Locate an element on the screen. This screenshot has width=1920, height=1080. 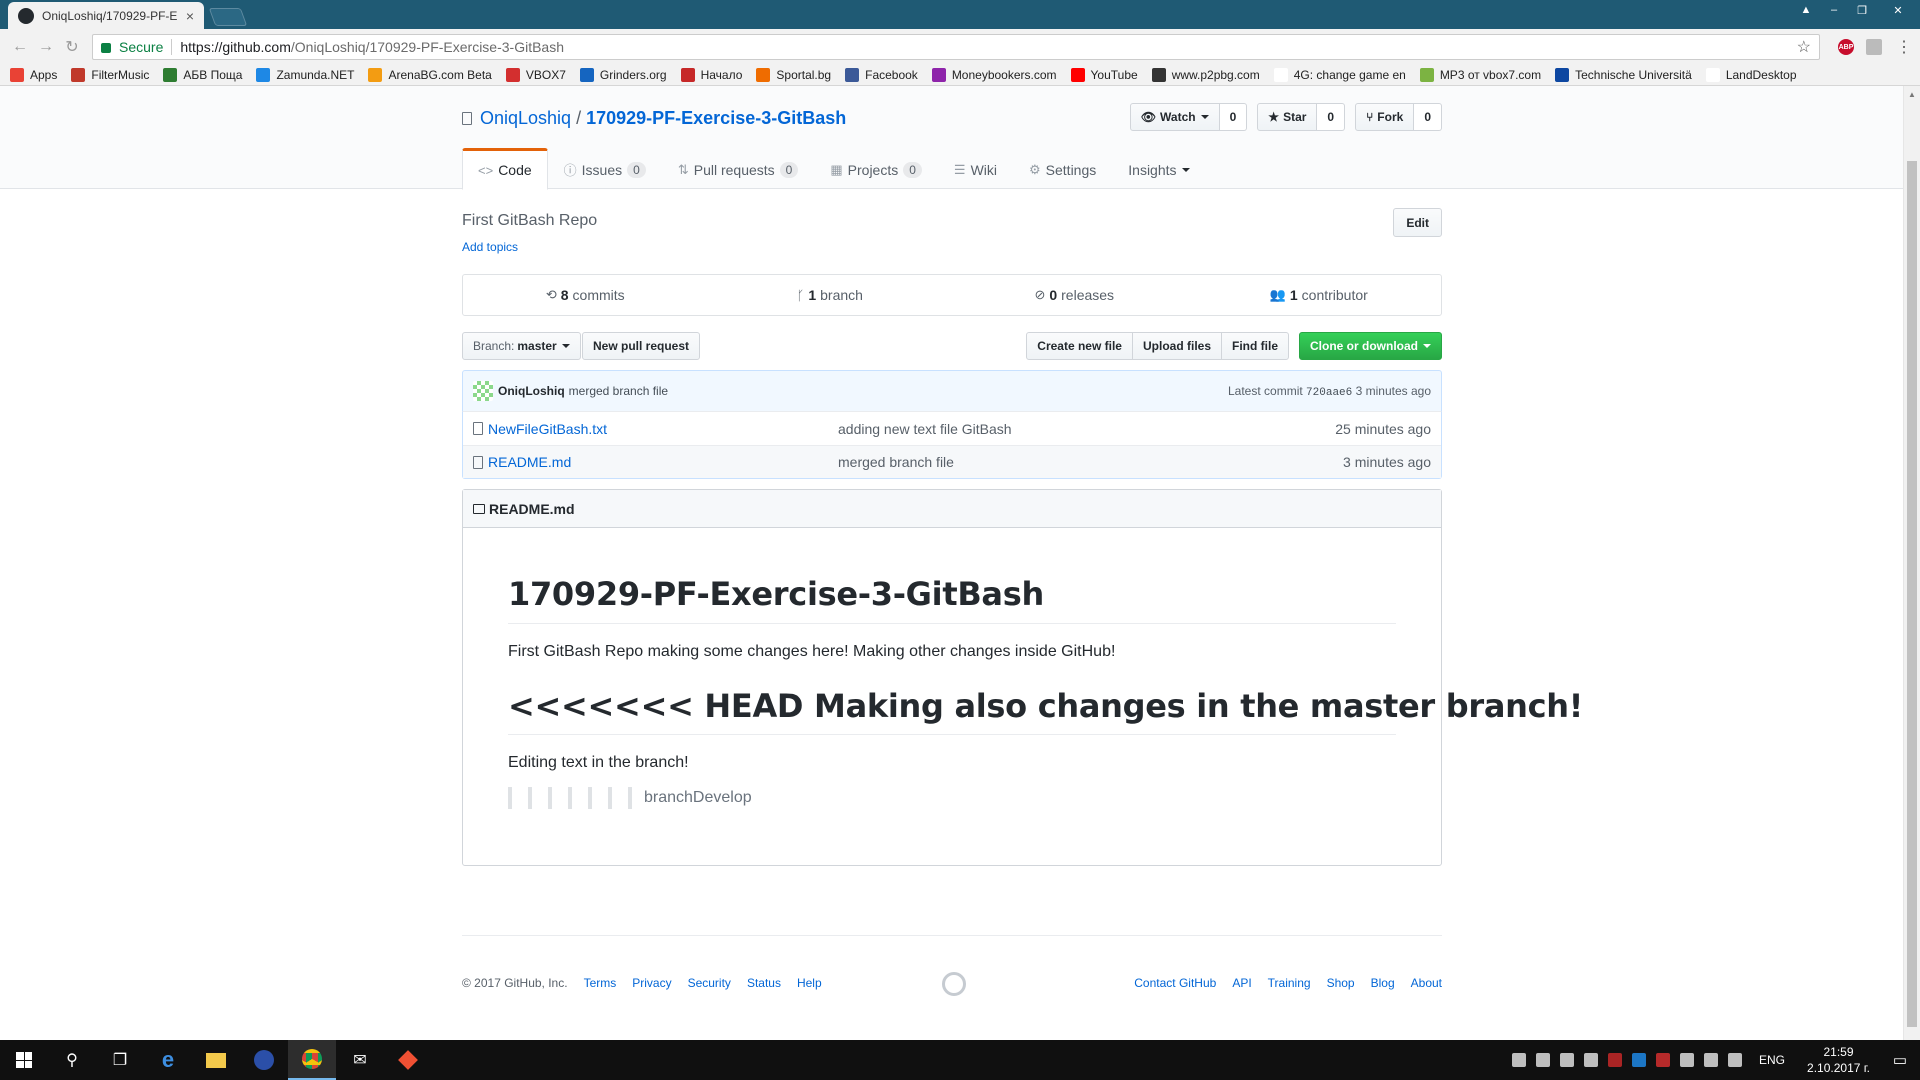
create-new-file-button: Create new file is located at coordinates (1079, 346).